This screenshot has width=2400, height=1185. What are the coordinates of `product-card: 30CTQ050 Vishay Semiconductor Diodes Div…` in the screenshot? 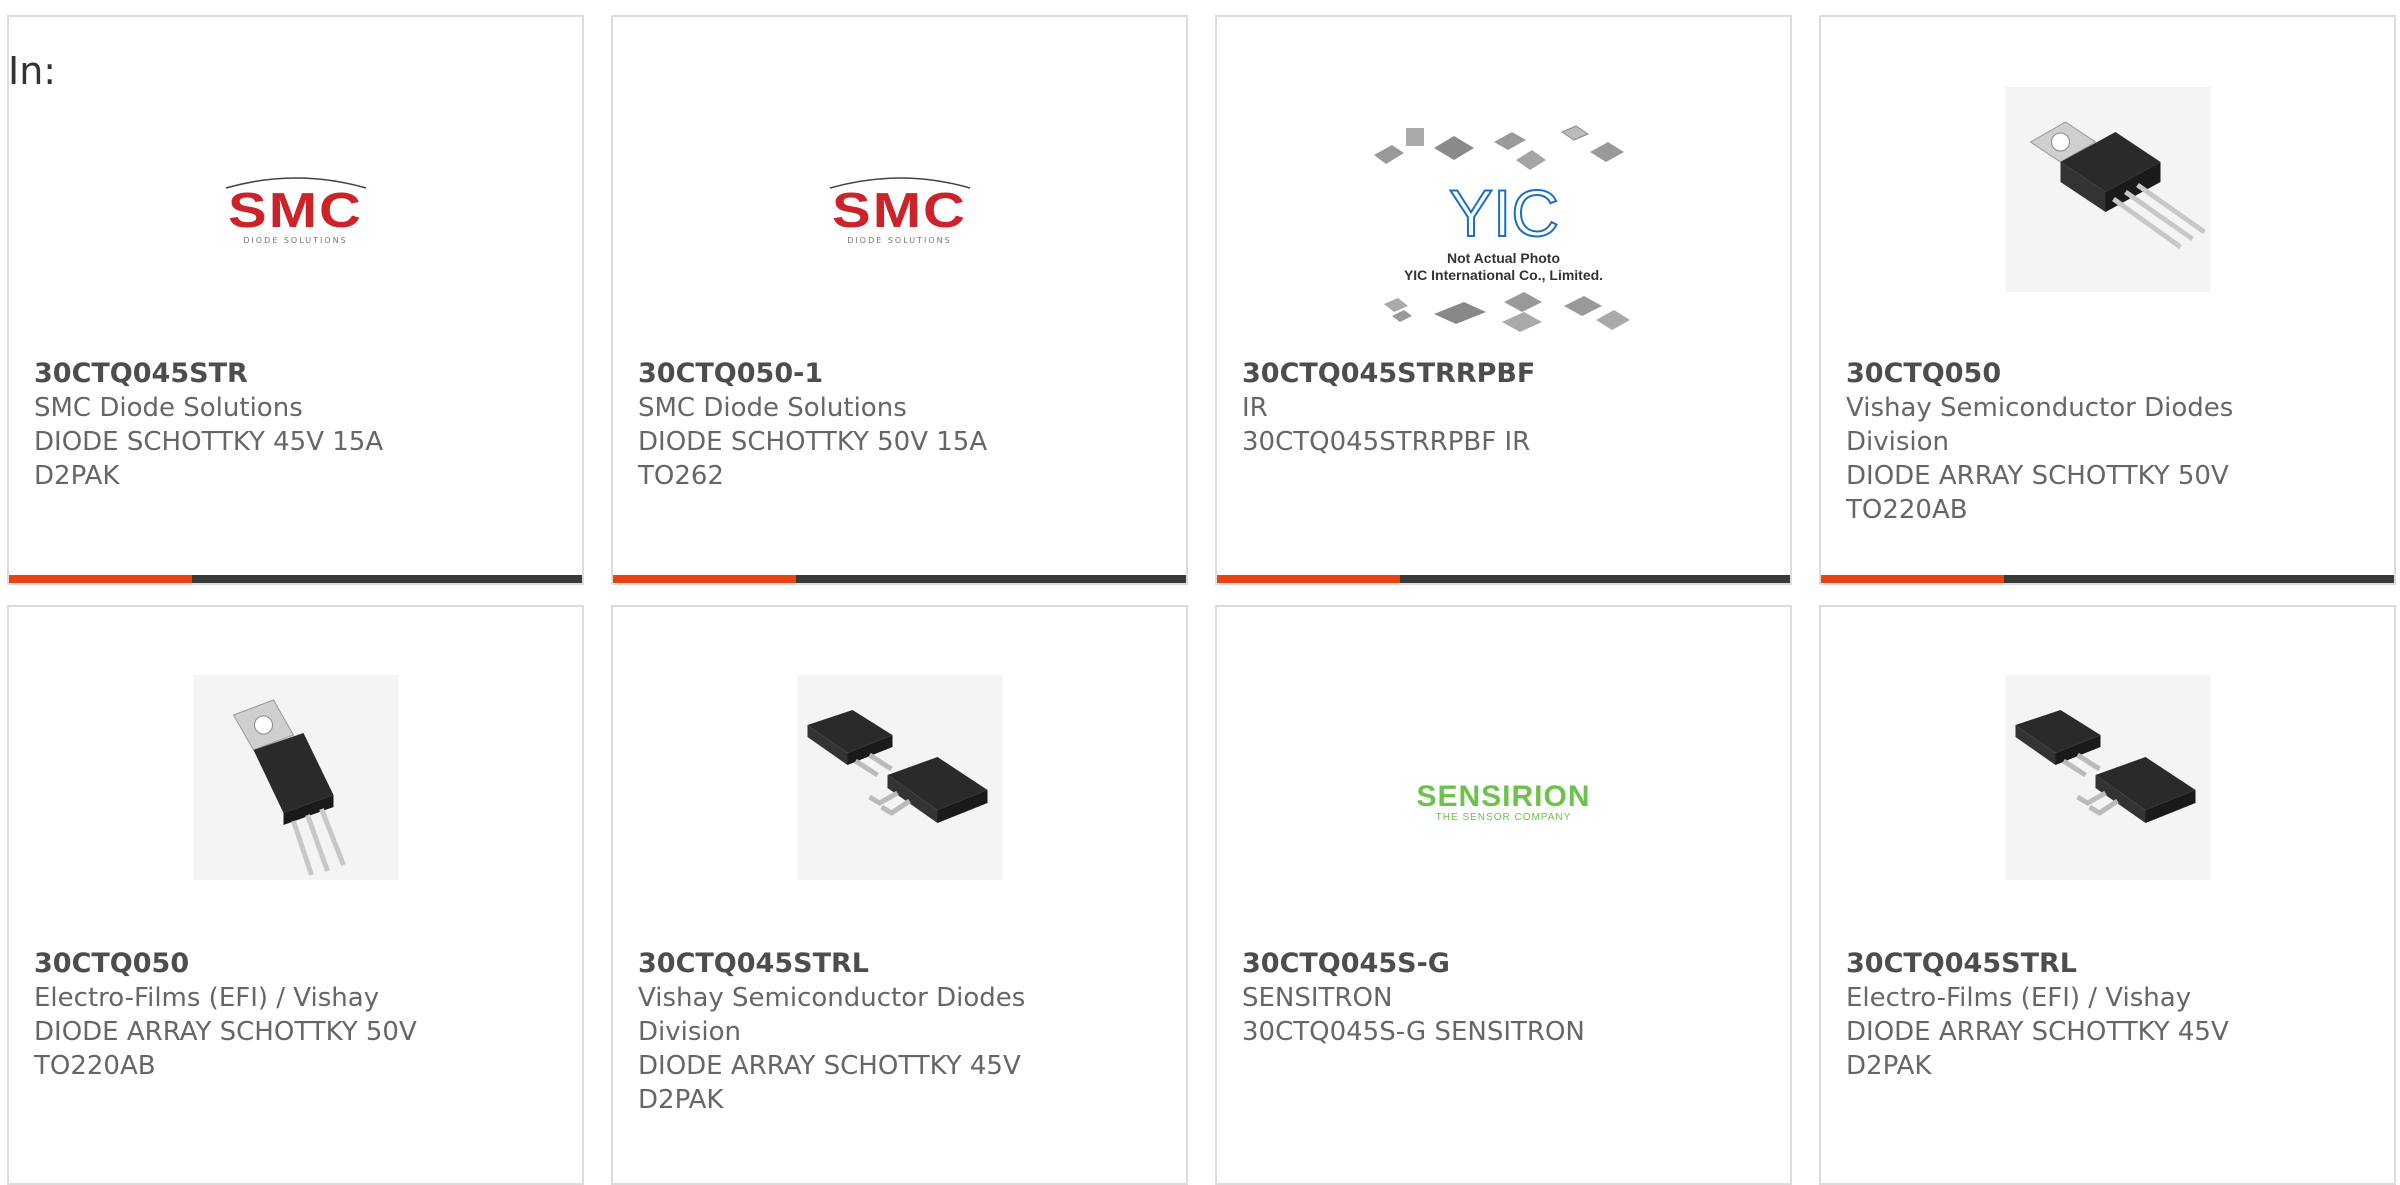 It's located at (2107, 300).